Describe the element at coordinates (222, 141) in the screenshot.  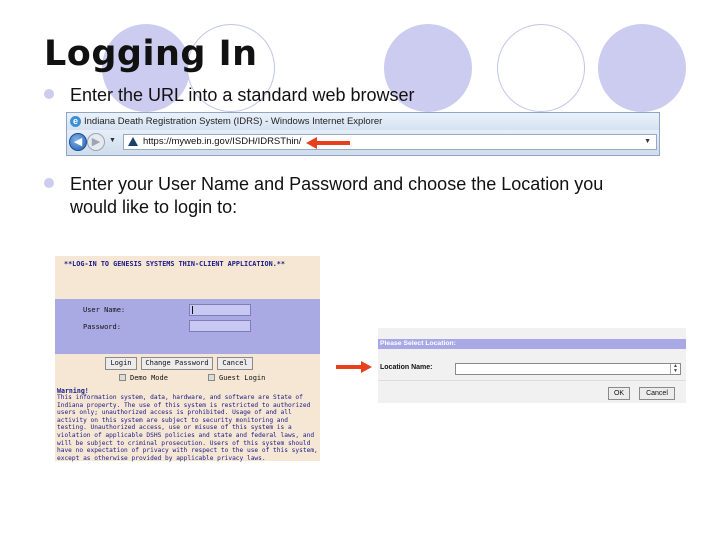
I see `address-url: https://myweb.in.gov/ISDH/IDRSThin/` at that location.